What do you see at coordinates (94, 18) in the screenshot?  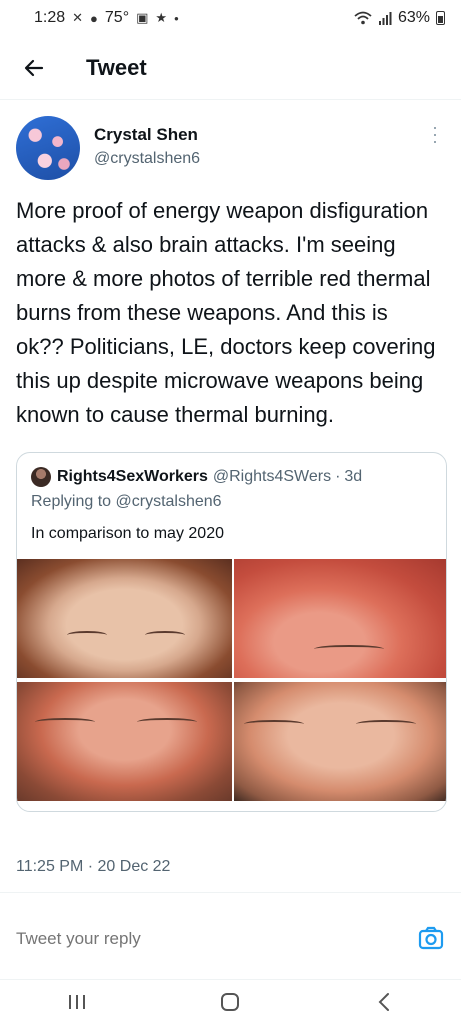 I see `notification-icon: ●` at bounding box center [94, 18].